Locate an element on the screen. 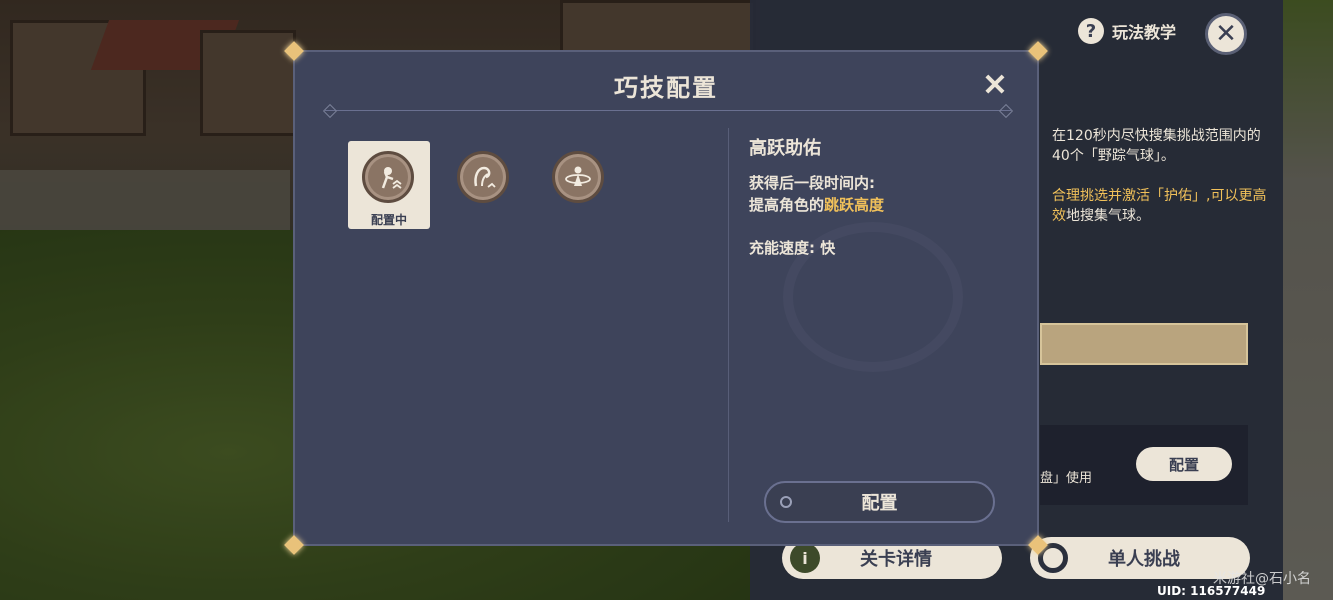  skill-effect-line1: 获得后一段时间内: is located at coordinates (812, 183).